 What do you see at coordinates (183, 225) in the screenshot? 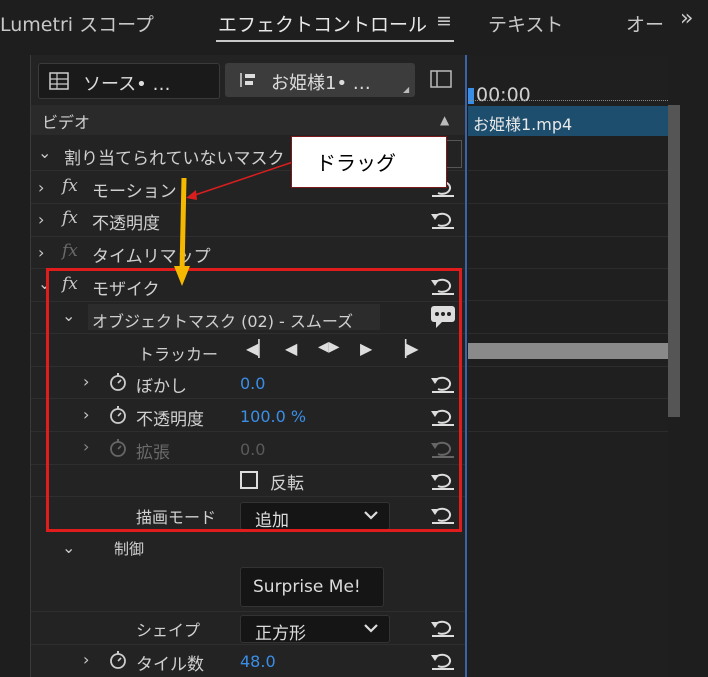
I see `drag-arrow-shaft` at bounding box center [183, 225].